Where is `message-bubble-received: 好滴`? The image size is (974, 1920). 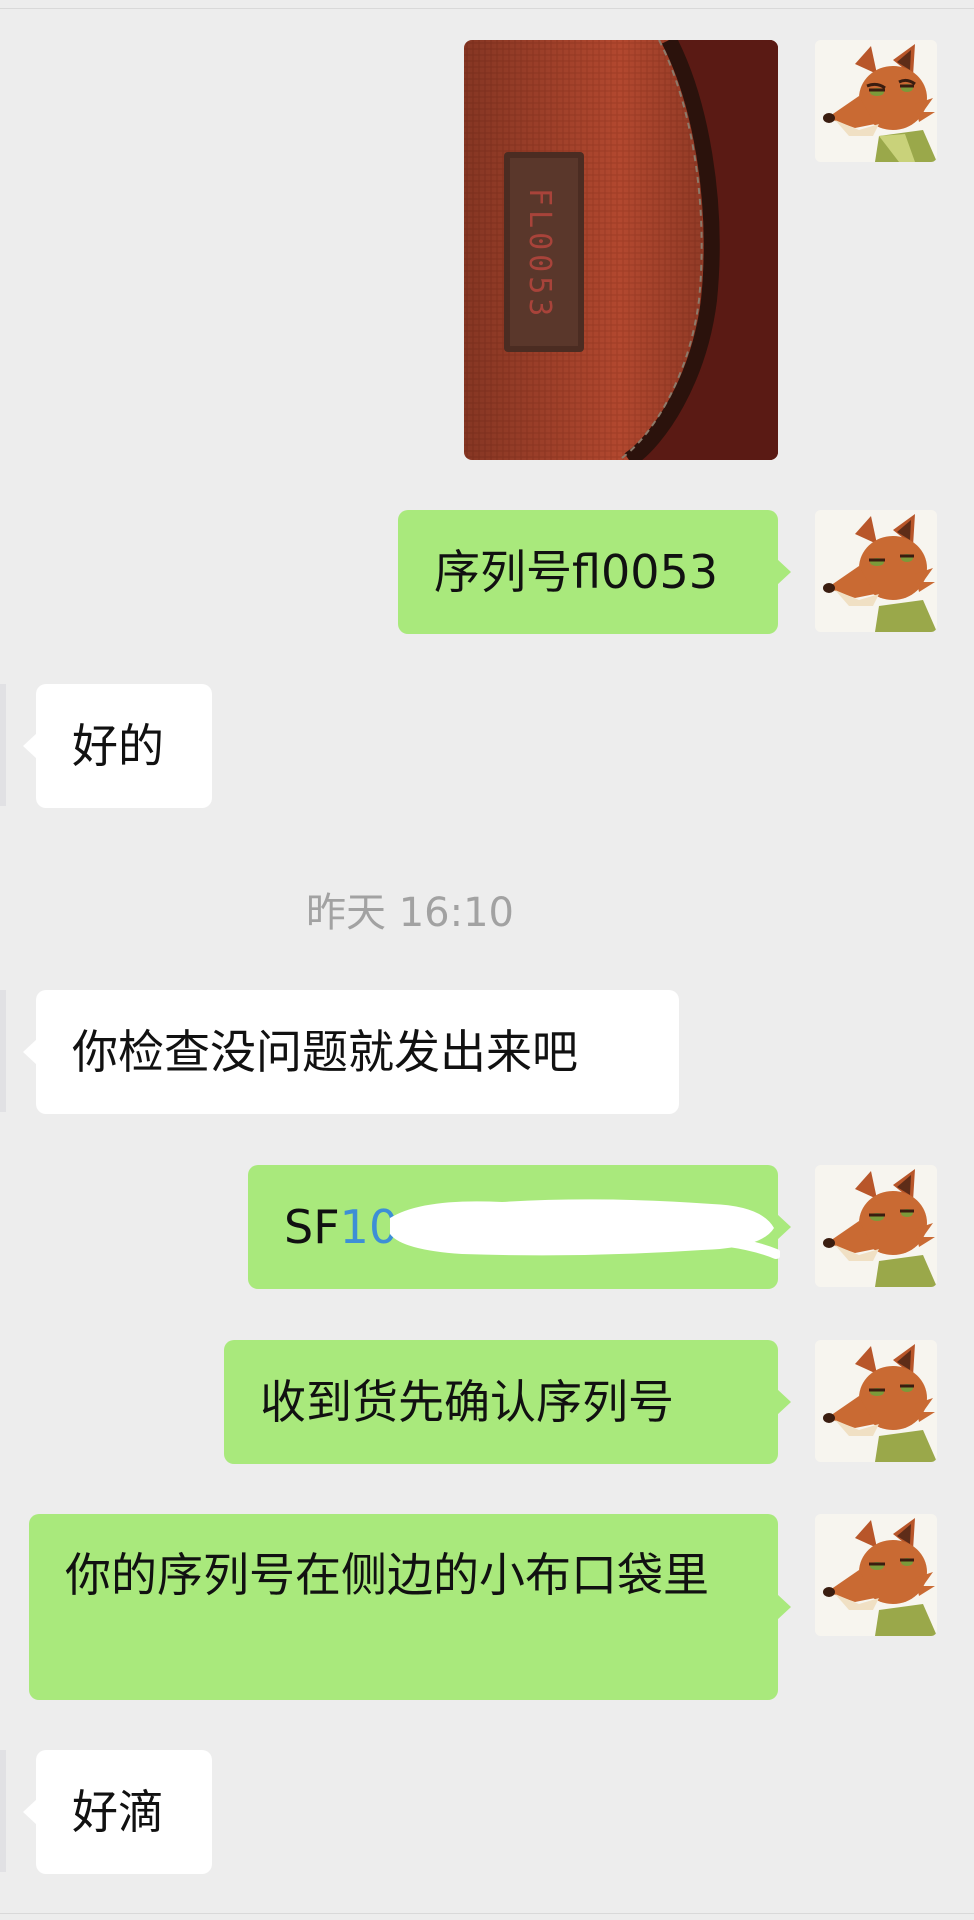
message-bubble-received: 好滴 is located at coordinates (117, 1812).